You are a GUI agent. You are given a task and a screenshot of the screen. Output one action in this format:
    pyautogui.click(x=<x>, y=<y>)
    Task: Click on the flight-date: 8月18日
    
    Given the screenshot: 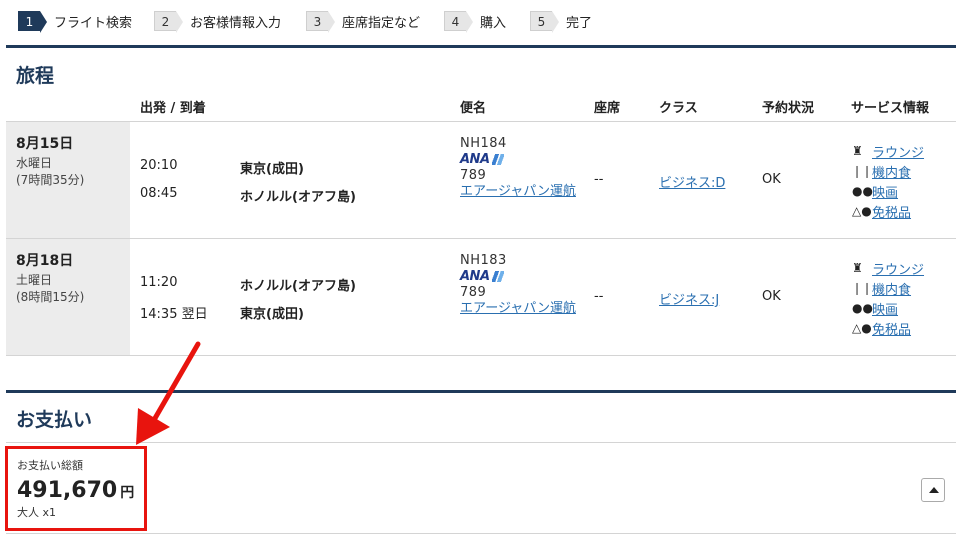 What is the action you would take?
    pyautogui.click(x=45, y=261)
    